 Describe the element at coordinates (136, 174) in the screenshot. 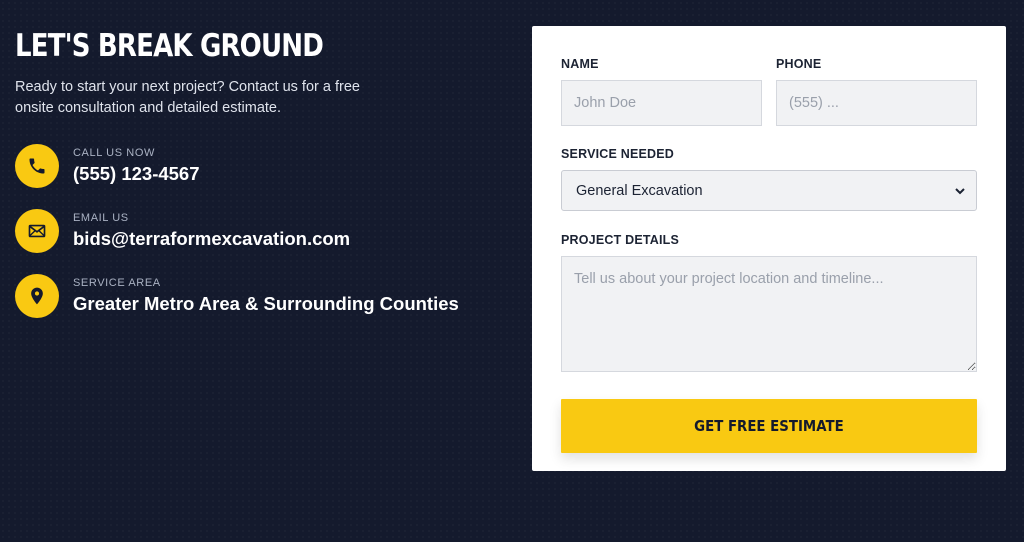

I see `contact-phone-value: (555) 123-4567` at that location.